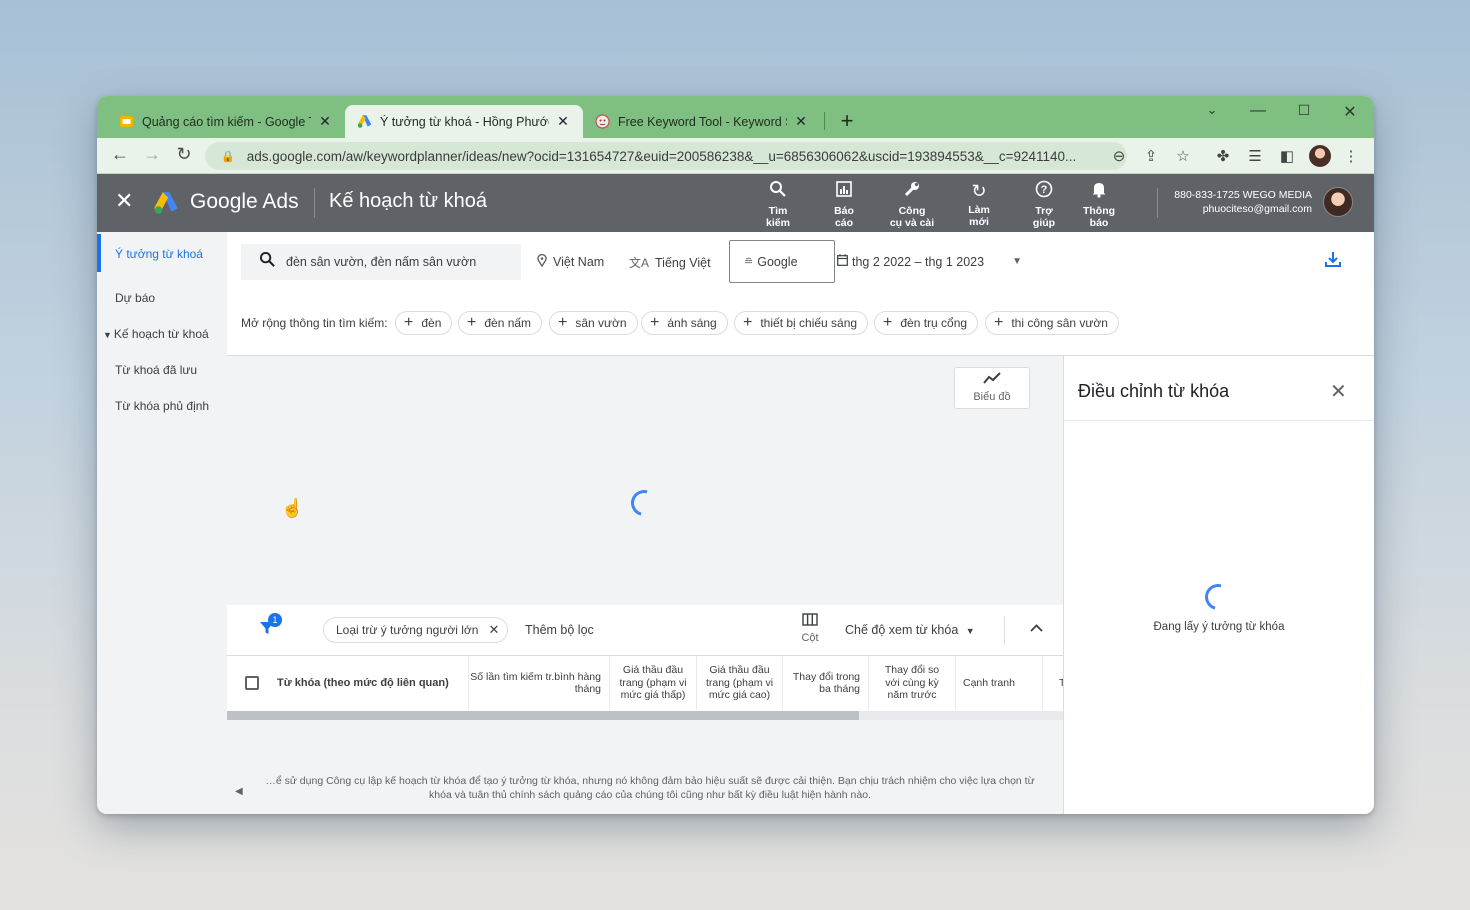 The height and width of the screenshot is (910, 1470). I want to click on tab-keyword-shitter: Free Keyword Tool - Keyword Sh ✕, so click(702, 121).